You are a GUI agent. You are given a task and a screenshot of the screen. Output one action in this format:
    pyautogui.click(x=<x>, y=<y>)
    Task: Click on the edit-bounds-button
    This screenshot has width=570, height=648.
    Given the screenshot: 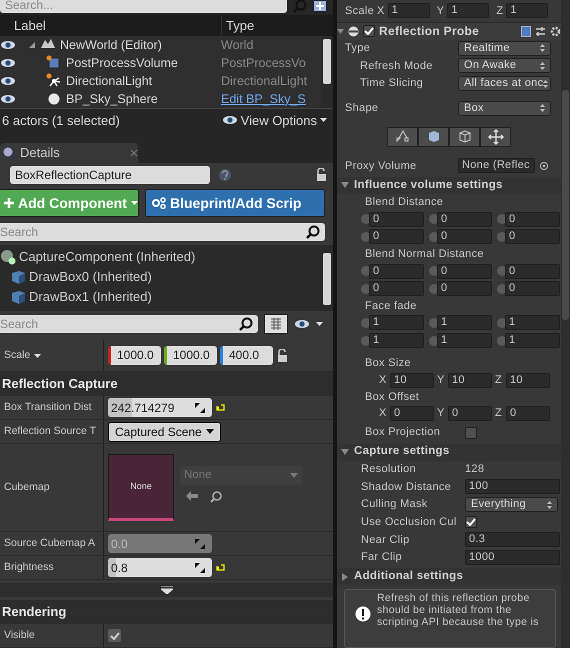 What is the action you would take?
    pyautogui.click(x=402, y=137)
    